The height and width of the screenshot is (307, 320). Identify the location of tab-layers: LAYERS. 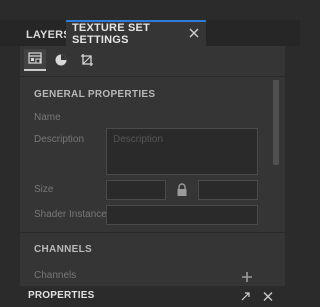
(46, 34).